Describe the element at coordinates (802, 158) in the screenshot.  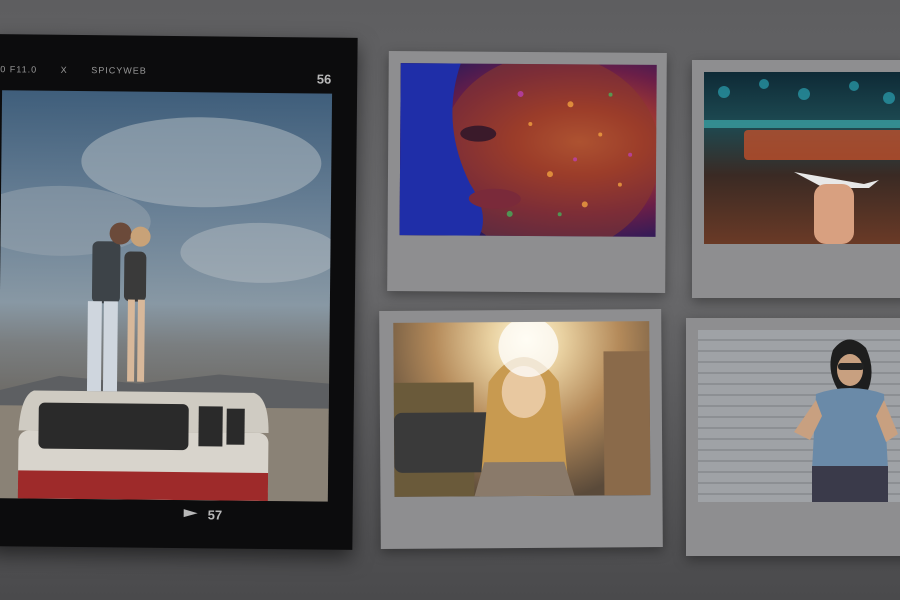
I see `toy-plane-photo` at that location.